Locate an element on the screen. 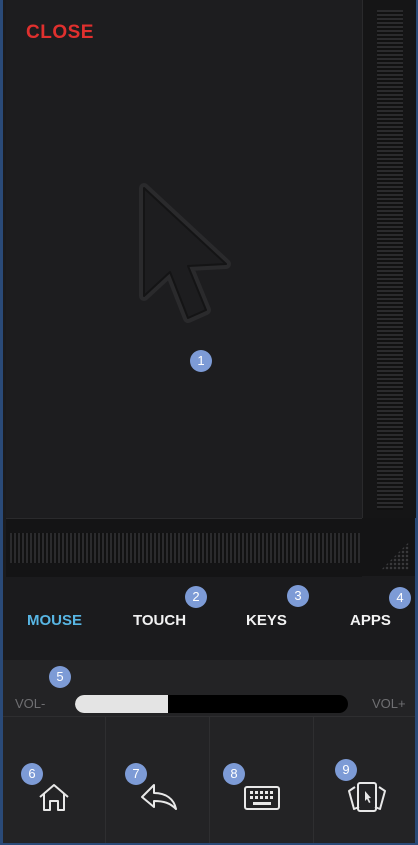 The width and height of the screenshot is (418, 845). back-button: 7 is located at coordinates (158, 780).